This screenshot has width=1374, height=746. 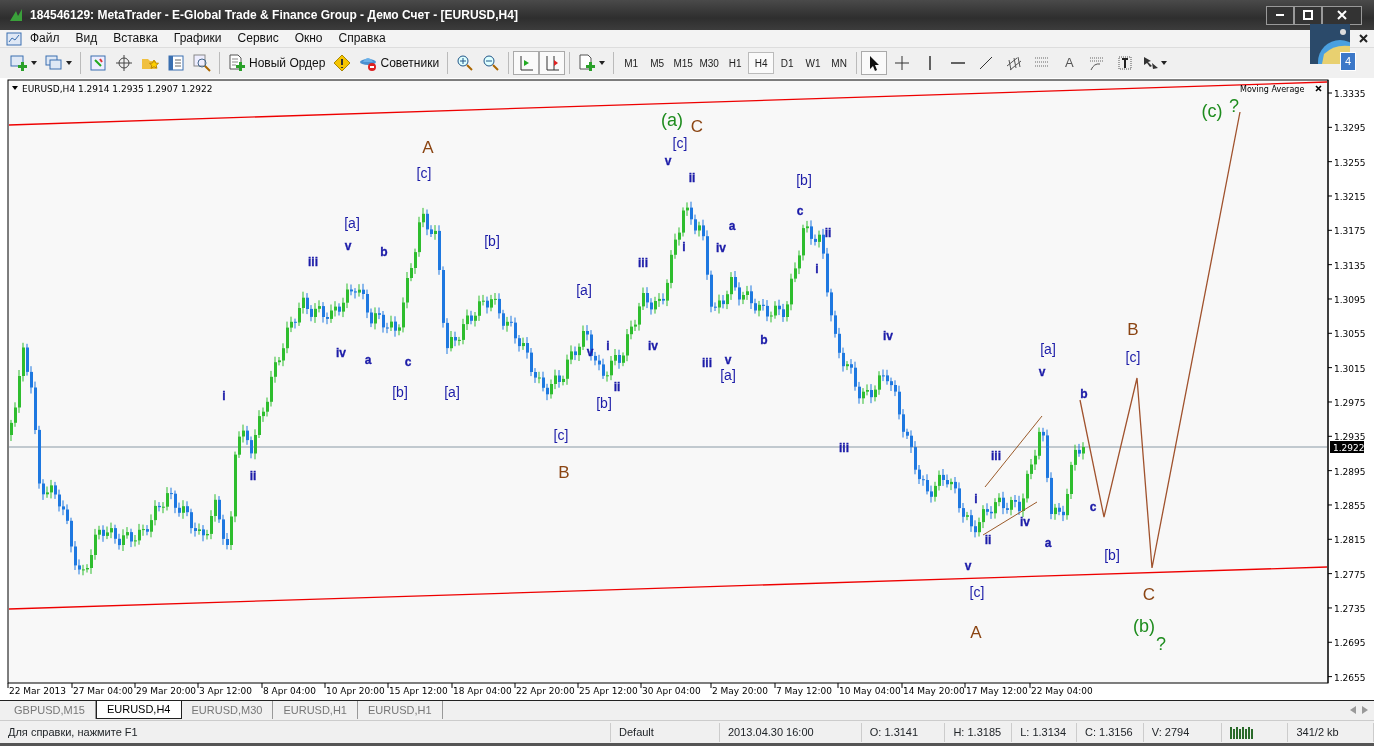 What do you see at coordinates (709, 63) in the screenshot?
I see `timeframe-button: M30` at bounding box center [709, 63].